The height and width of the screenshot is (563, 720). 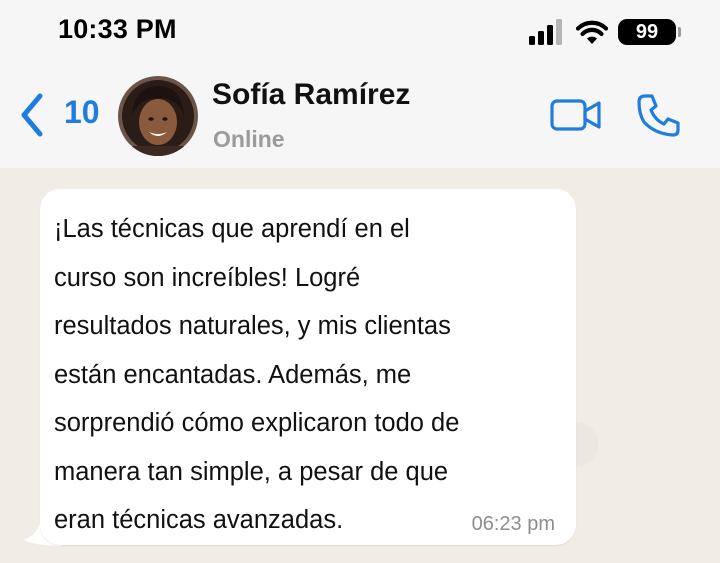 I want to click on chevron-left-icon, so click(x=32, y=115).